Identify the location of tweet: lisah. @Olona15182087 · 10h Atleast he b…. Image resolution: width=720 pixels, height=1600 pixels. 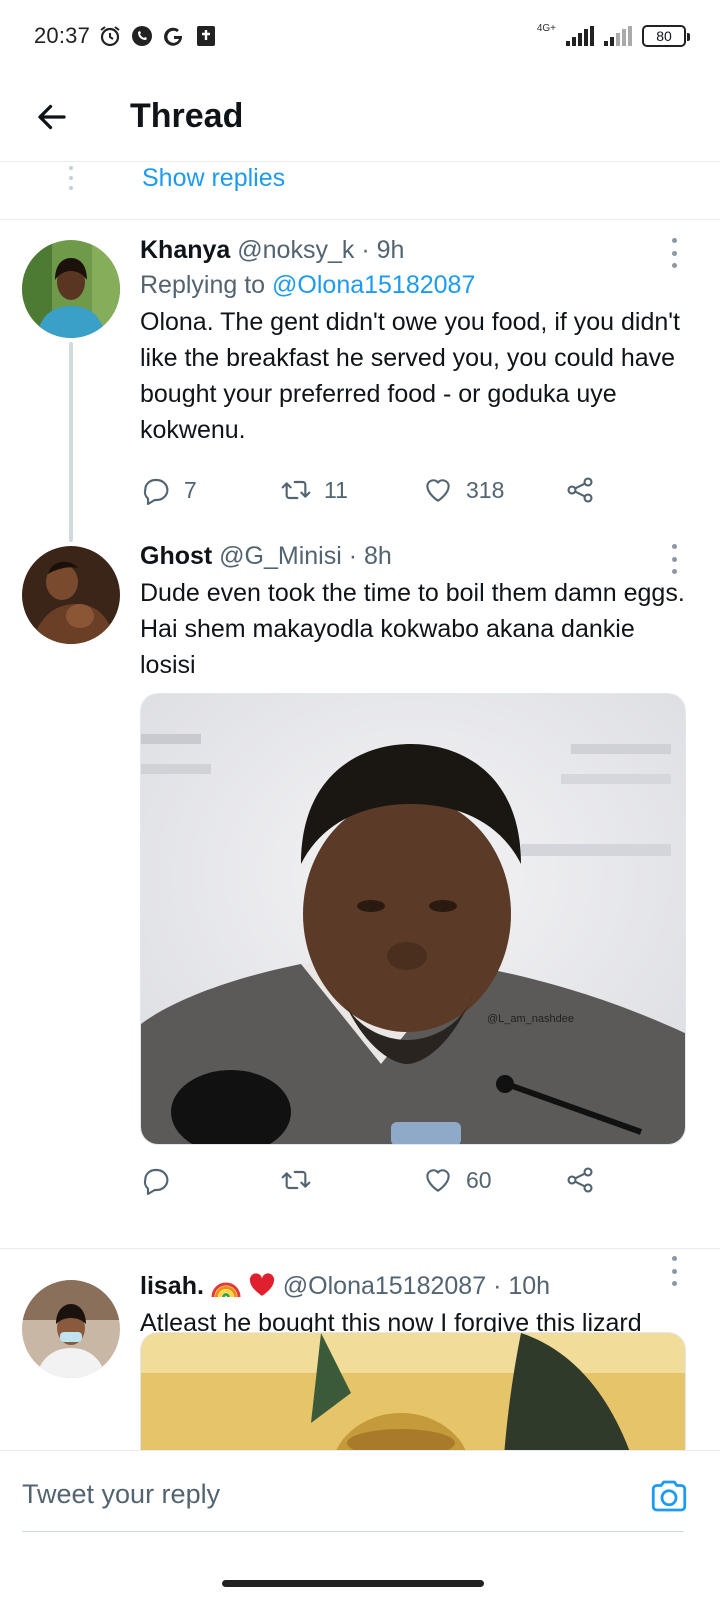
(360, 1350).